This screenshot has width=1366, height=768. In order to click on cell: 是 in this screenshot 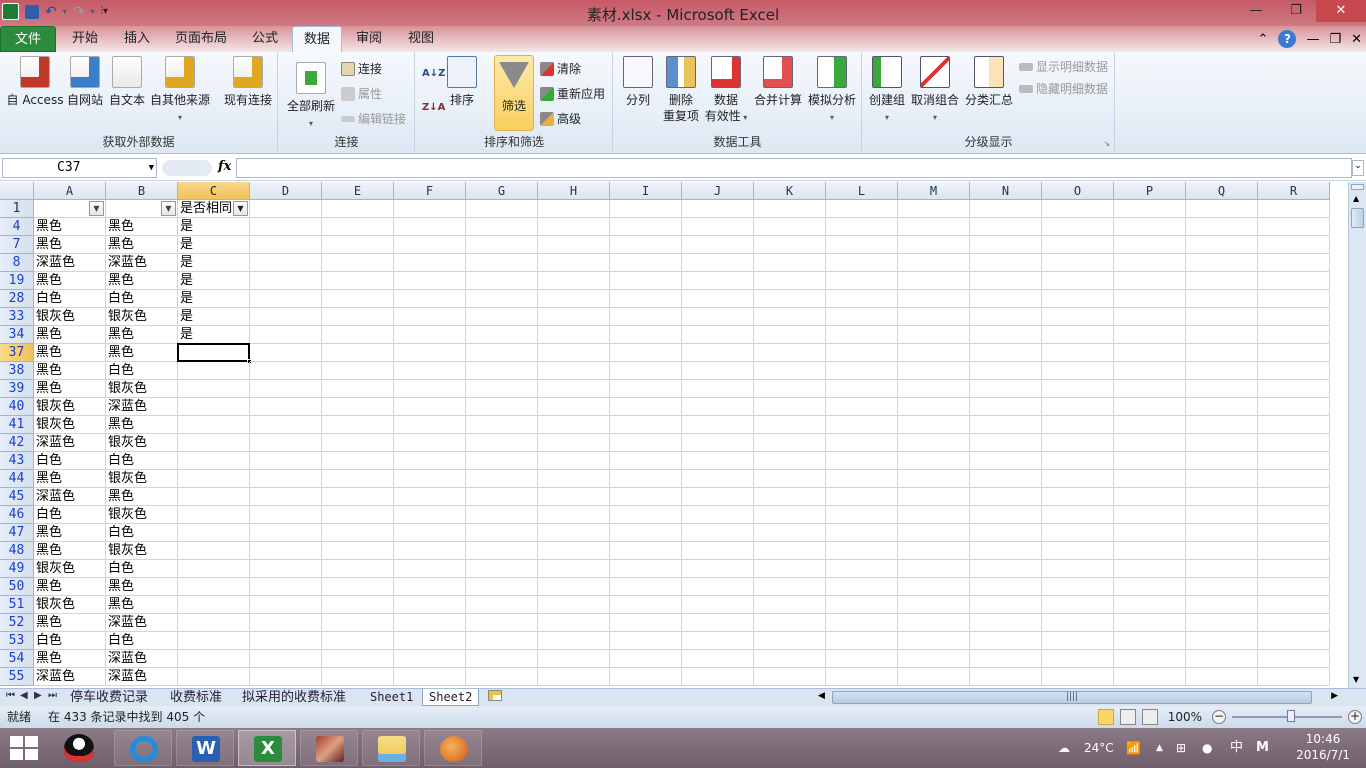, I will do `click(214, 299)`.